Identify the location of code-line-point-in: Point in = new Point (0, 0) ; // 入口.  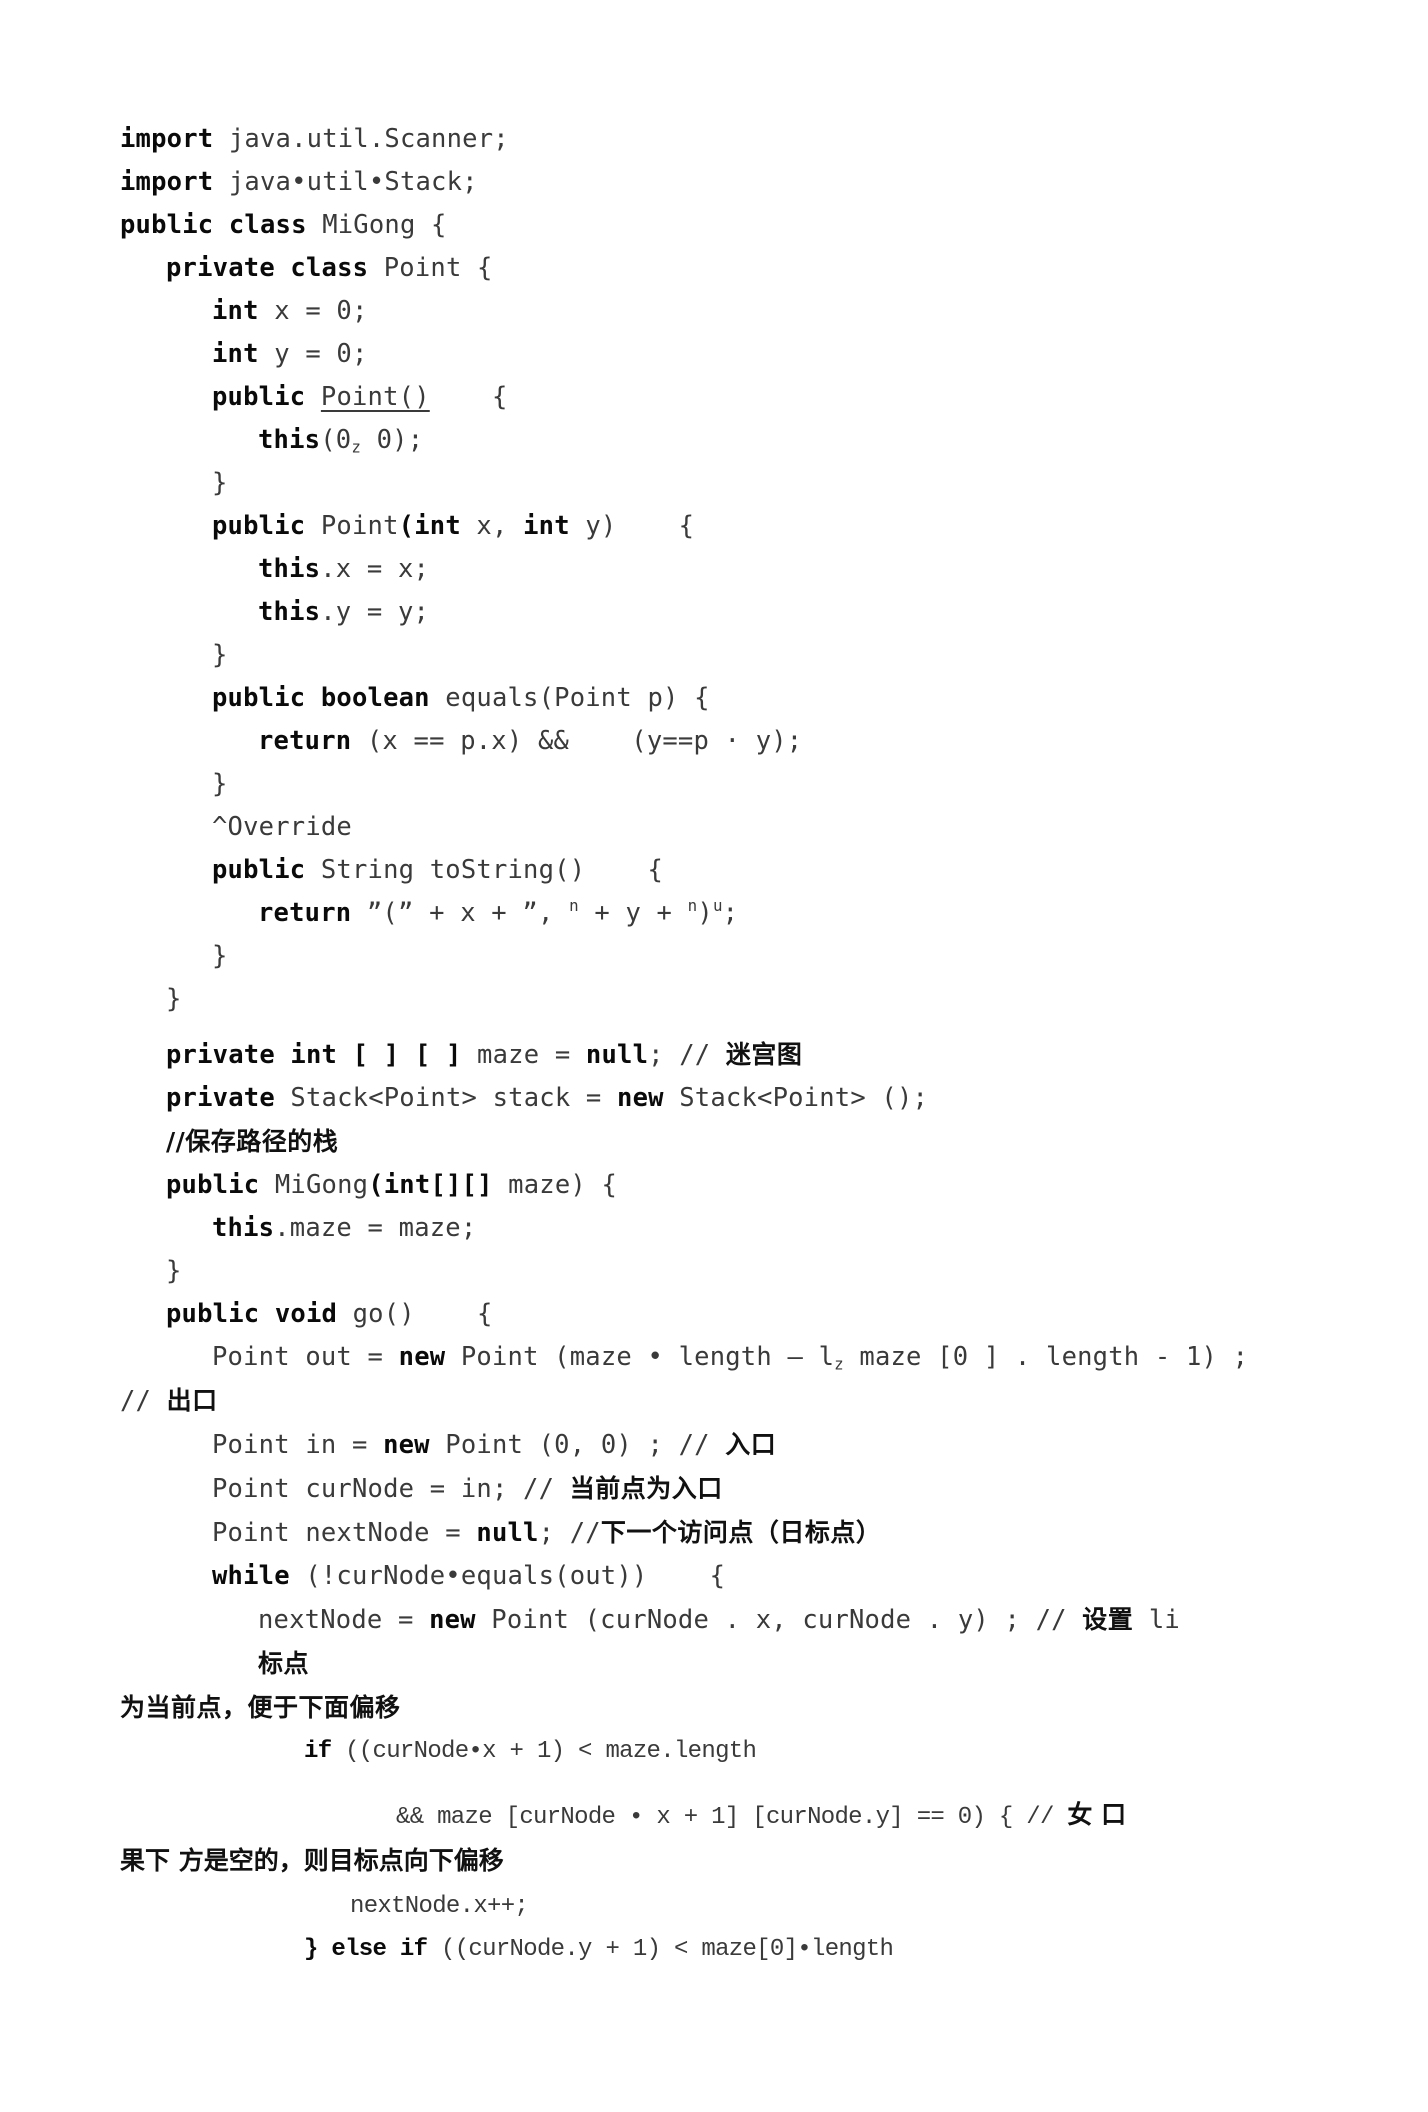
(714, 1445).